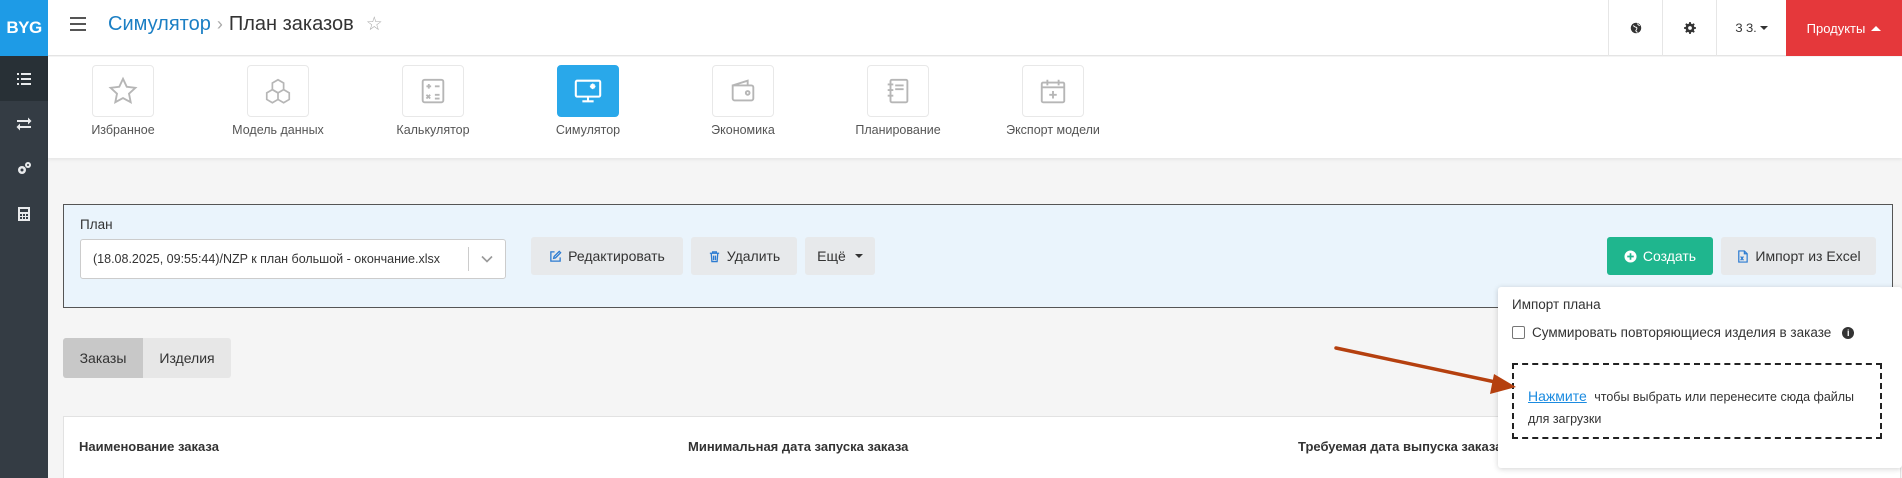 Image resolution: width=1902 pixels, height=478 pixels. Describe the element at coordinates (374, 24) in the screenshot. I see `favorite-star-icon: ☆` at that location.